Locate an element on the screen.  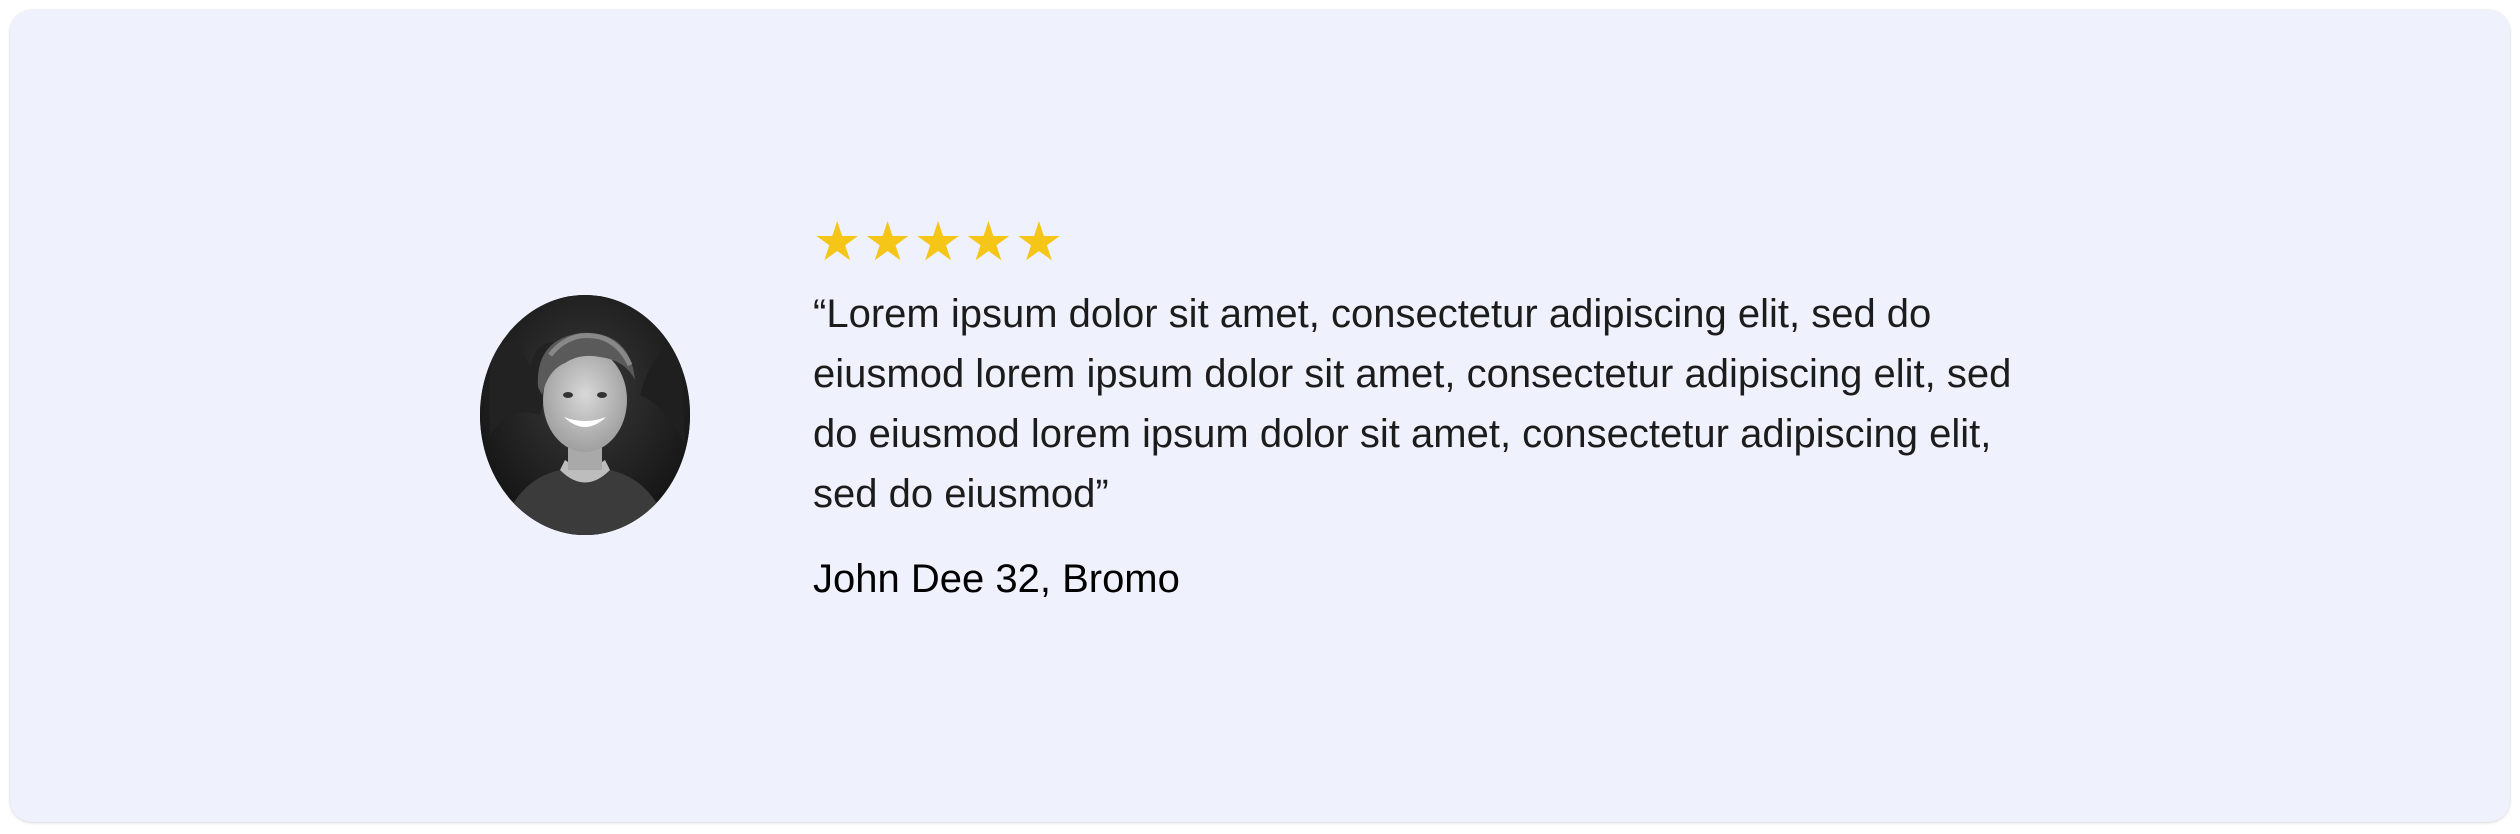
person-photo-icon is located at coordinates (585, 415).